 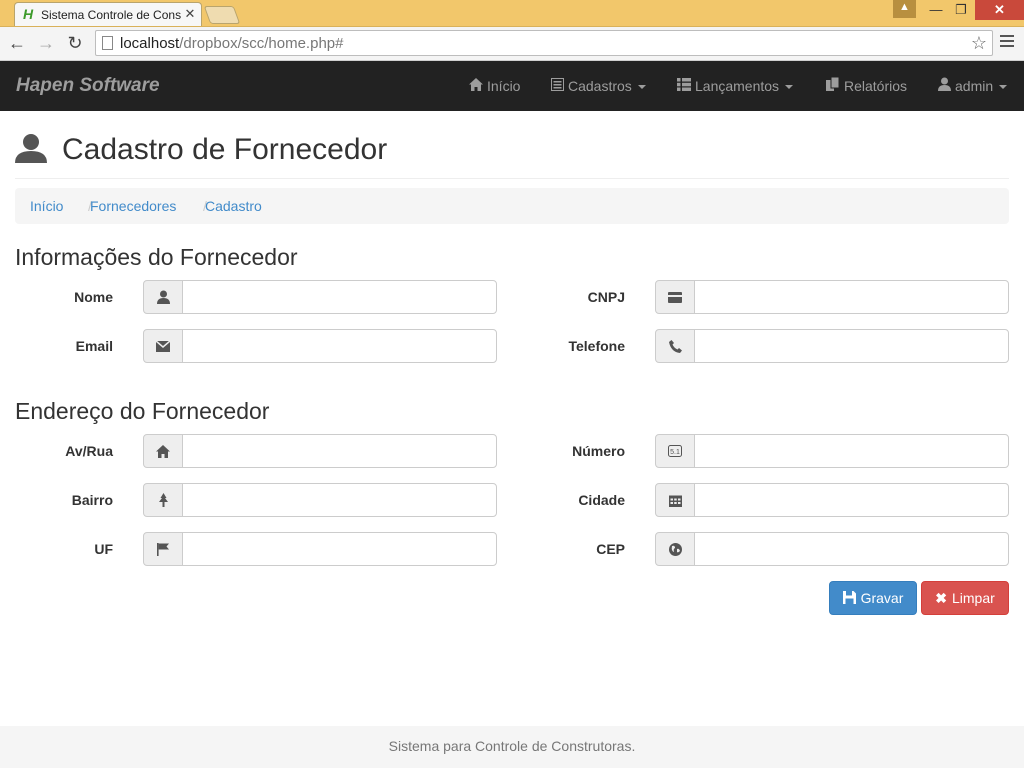 What do you see at coordinates (1007, 42) in the screenshot?
I see `browser-menu-icon` at bounding box center [1007, 42].